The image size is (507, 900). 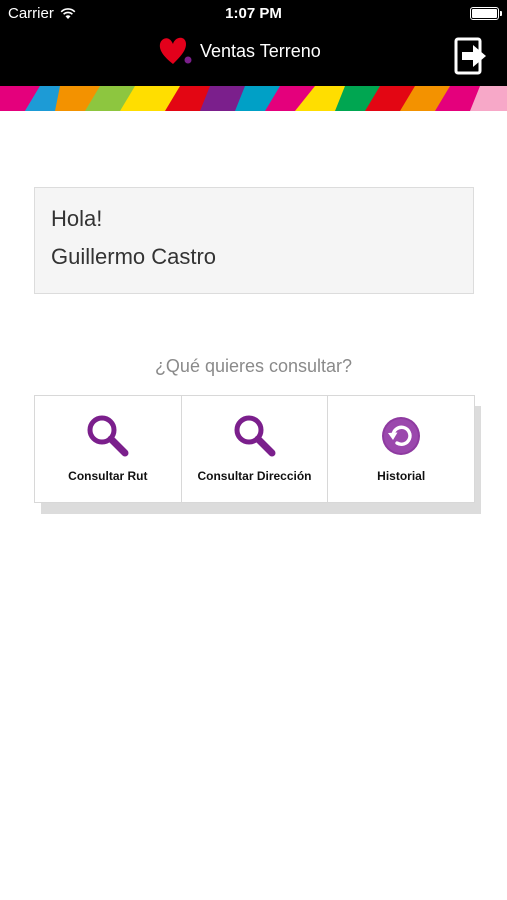 I want to click on brand: Ventas Terreno, so click(x=239, y=51).